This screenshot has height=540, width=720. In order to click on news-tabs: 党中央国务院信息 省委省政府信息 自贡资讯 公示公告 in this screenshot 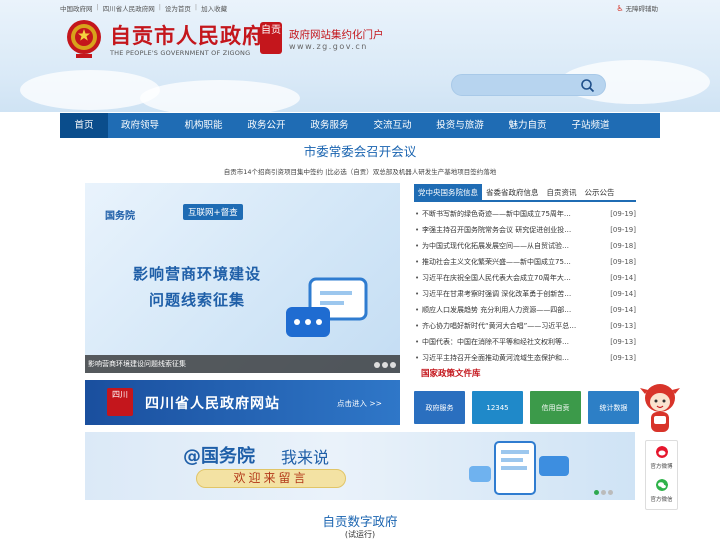, I will do `click(525, 193)`.